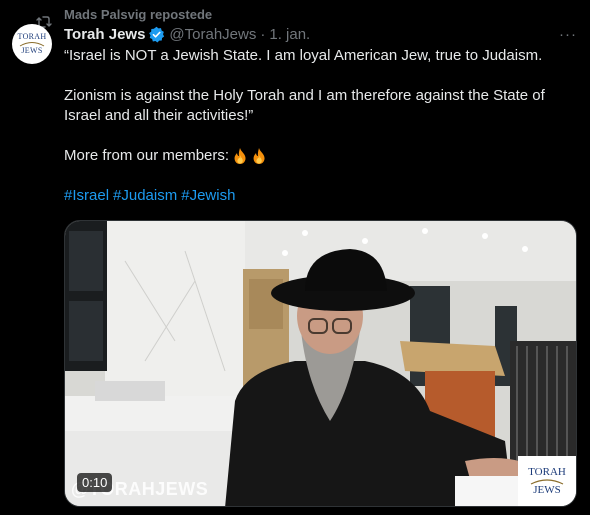 The width and height of the screenshot is (590, 515). Describe the element at coordinates (104, 34) in the screenshot. I see `author-display-name: Torah Jews` at that location.